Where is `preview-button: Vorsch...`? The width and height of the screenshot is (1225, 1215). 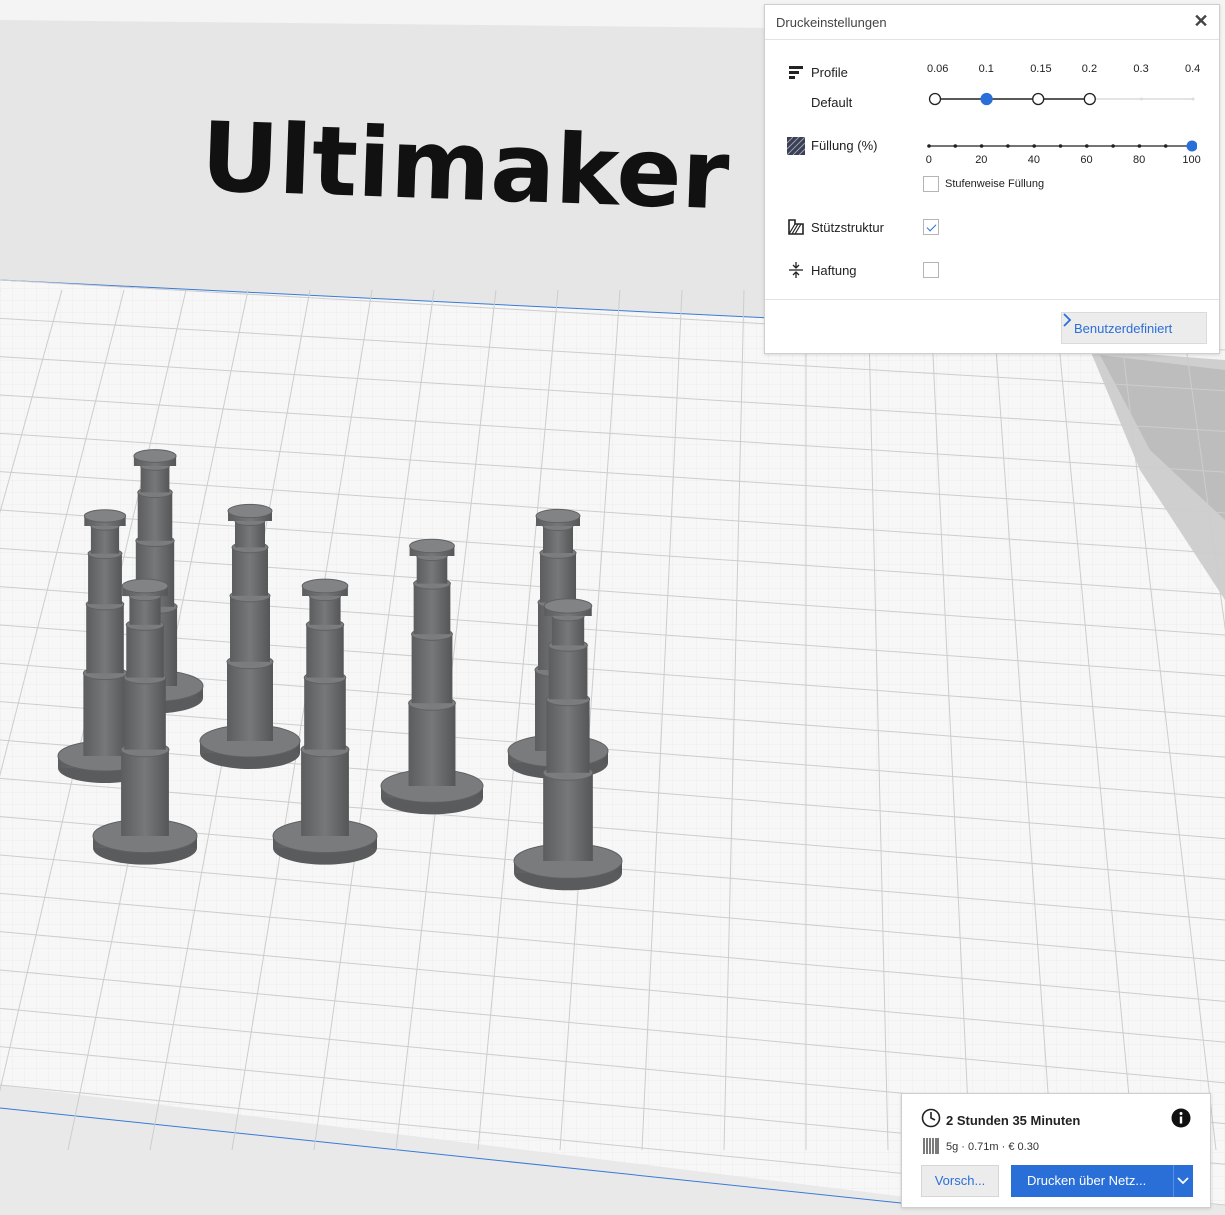 preview-button: Vorsch... is located at coordinates (960, 1181).